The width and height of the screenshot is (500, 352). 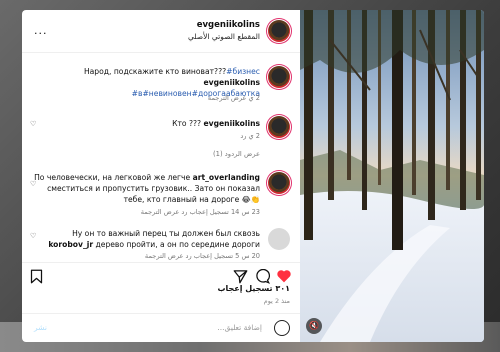 What do you see at coordinates (262, 276) in the screenshot?
I see `comment-icon` at bounding box center [262, 276].